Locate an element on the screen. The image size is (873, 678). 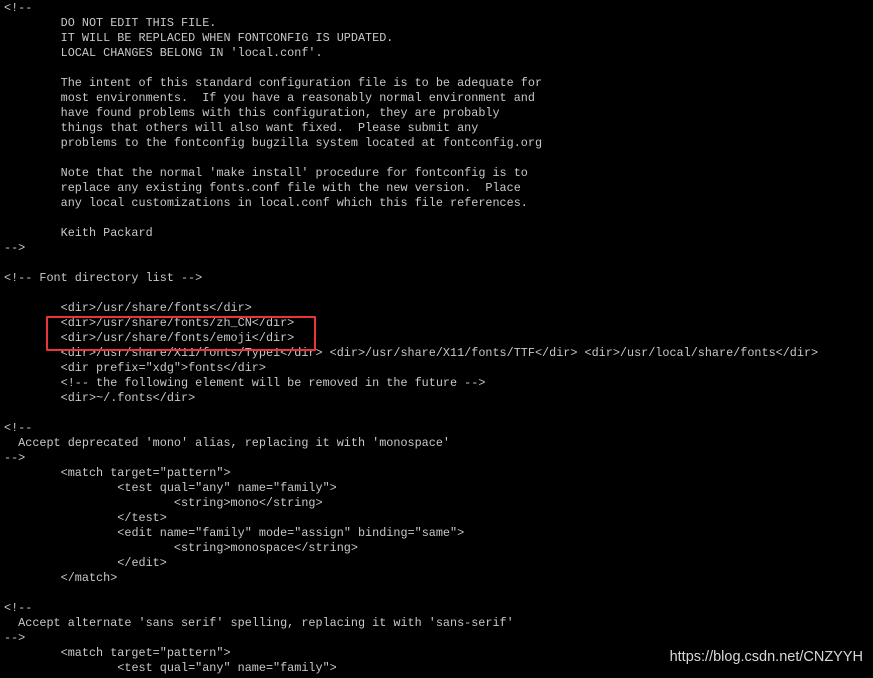
terminal-line: <!-- Font directory list --> is located at coordinates (103, 278).